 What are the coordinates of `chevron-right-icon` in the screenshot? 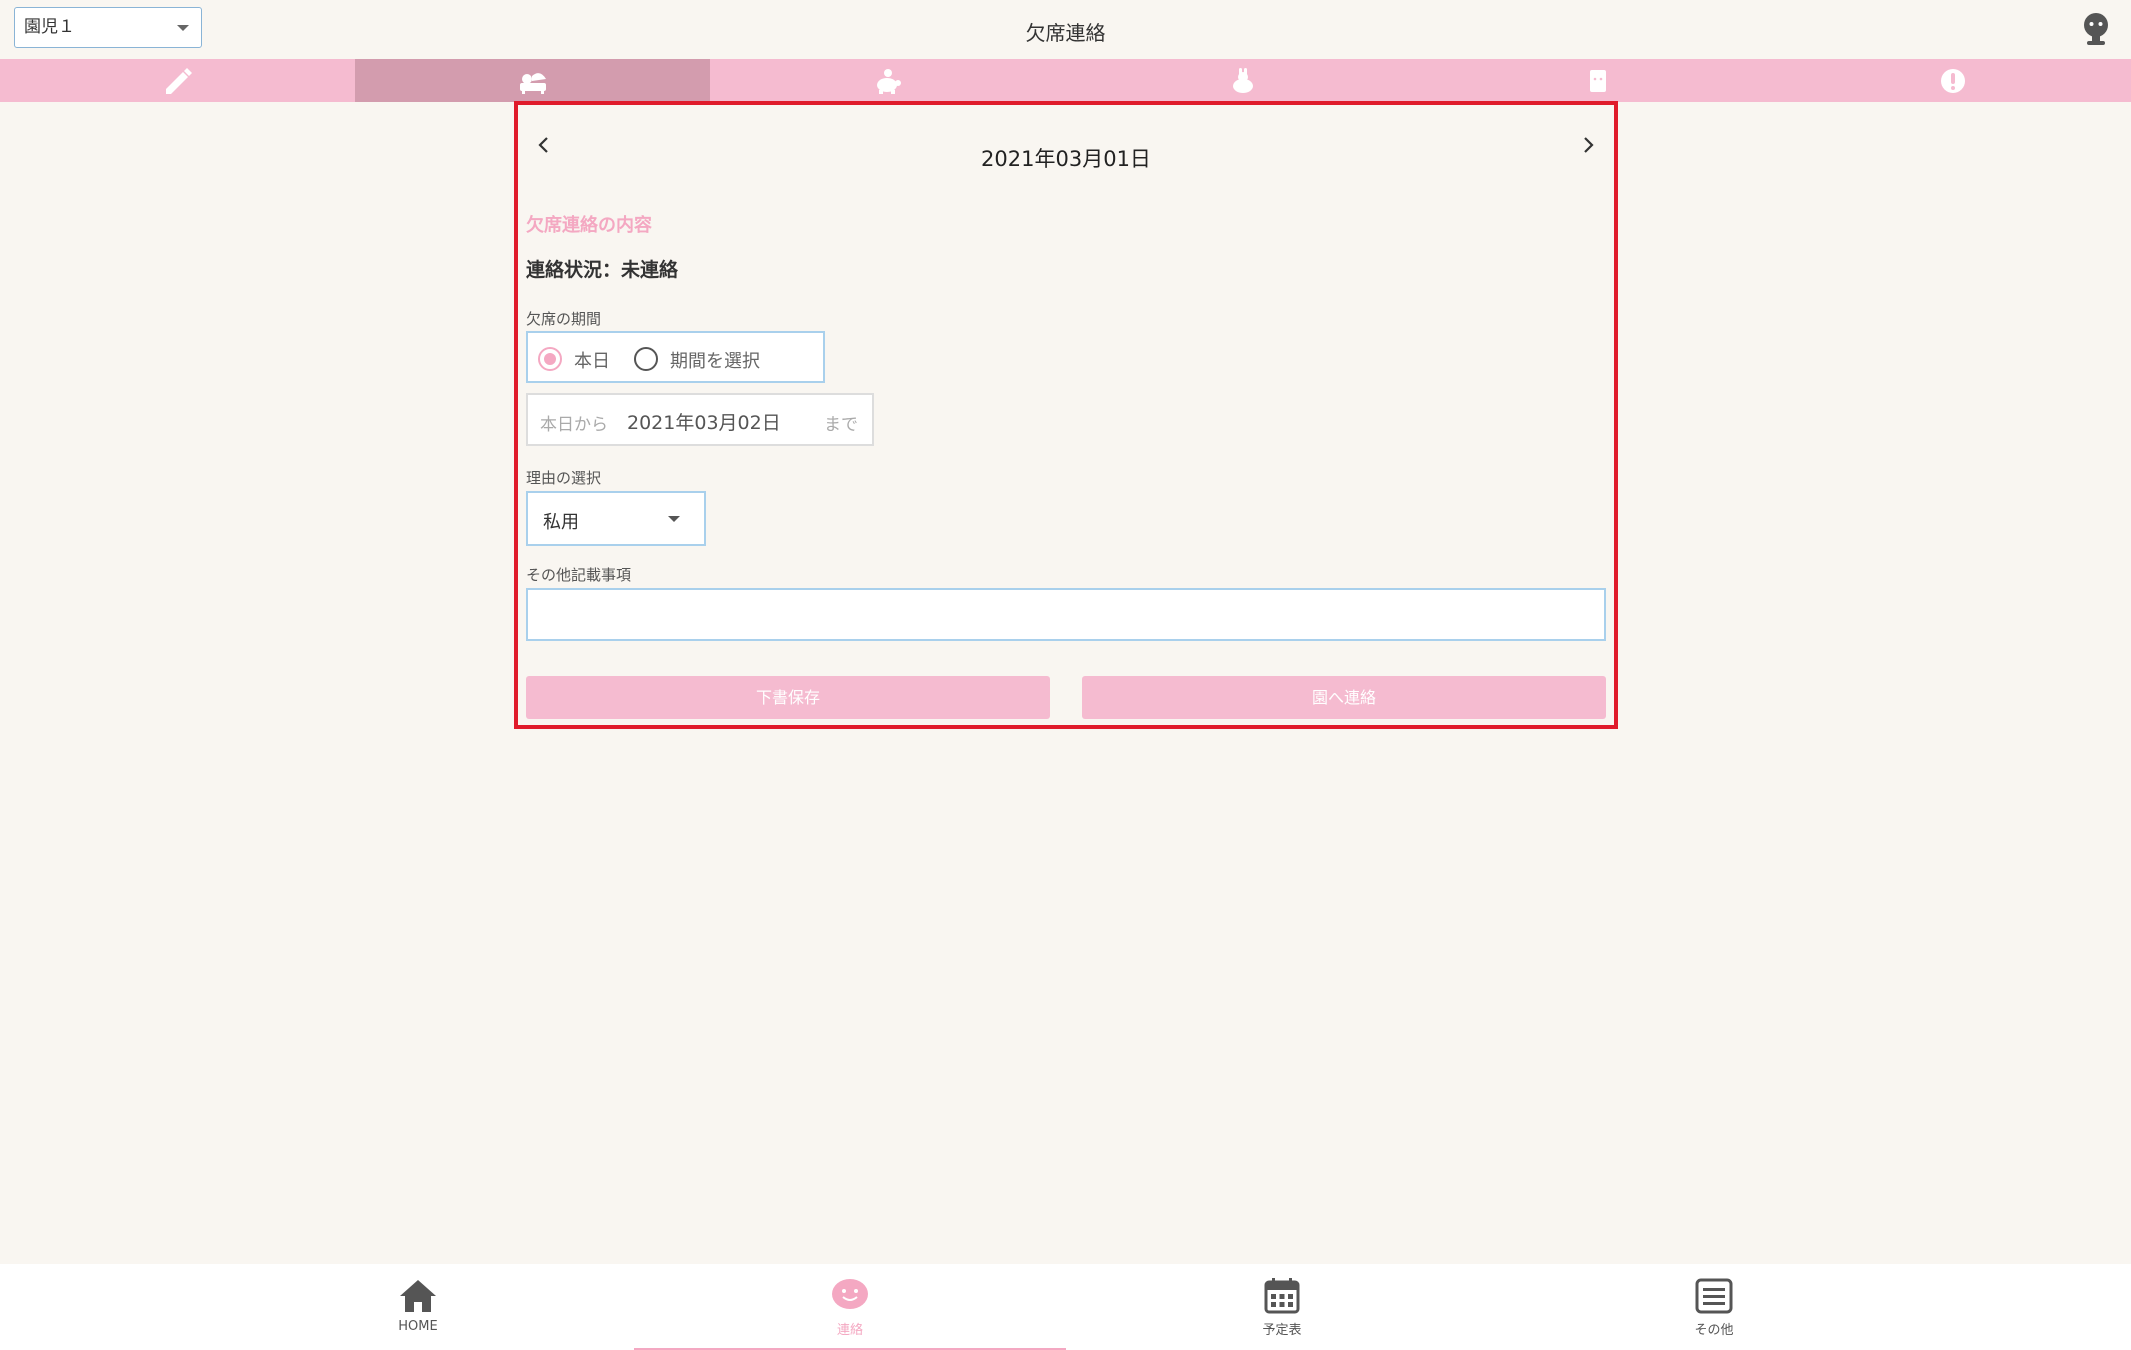 It's located at (1589, 145).